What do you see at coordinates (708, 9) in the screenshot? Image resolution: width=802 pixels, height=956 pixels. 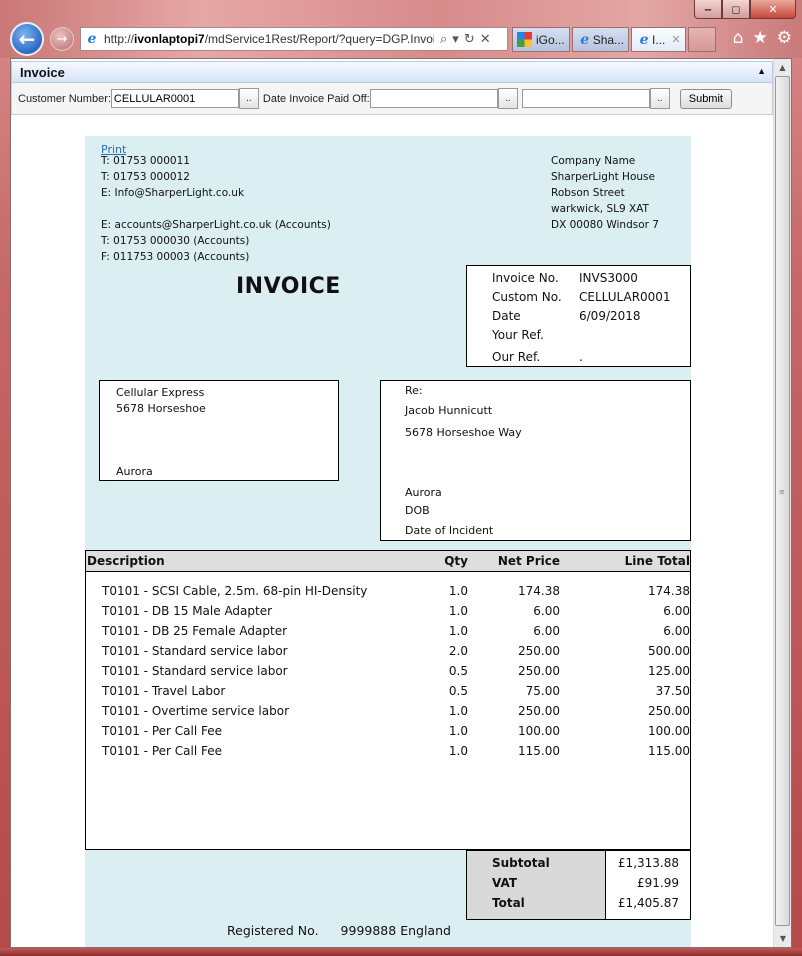 I see `minimize-button: ‒` at bounding box center [708, 9].